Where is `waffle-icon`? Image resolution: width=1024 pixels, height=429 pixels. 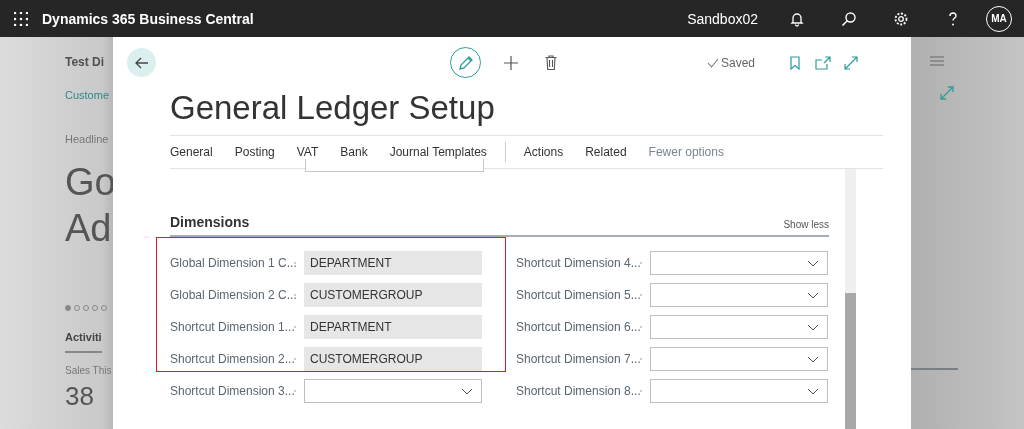
waffle-icon is located at coordinates (21, 18).